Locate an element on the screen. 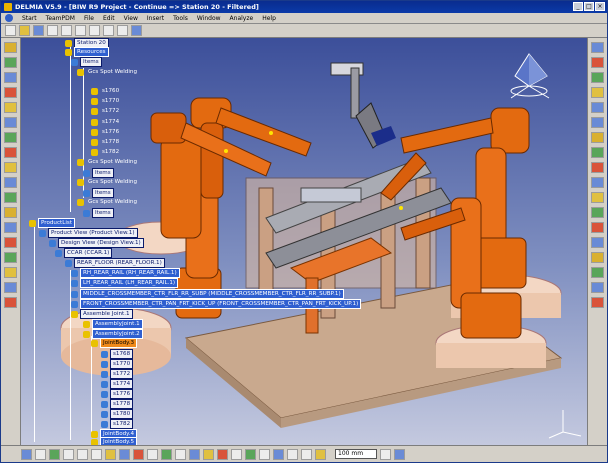  tree-node-product-view: Product View (Product View.1) is located at coordinates (88, 233).